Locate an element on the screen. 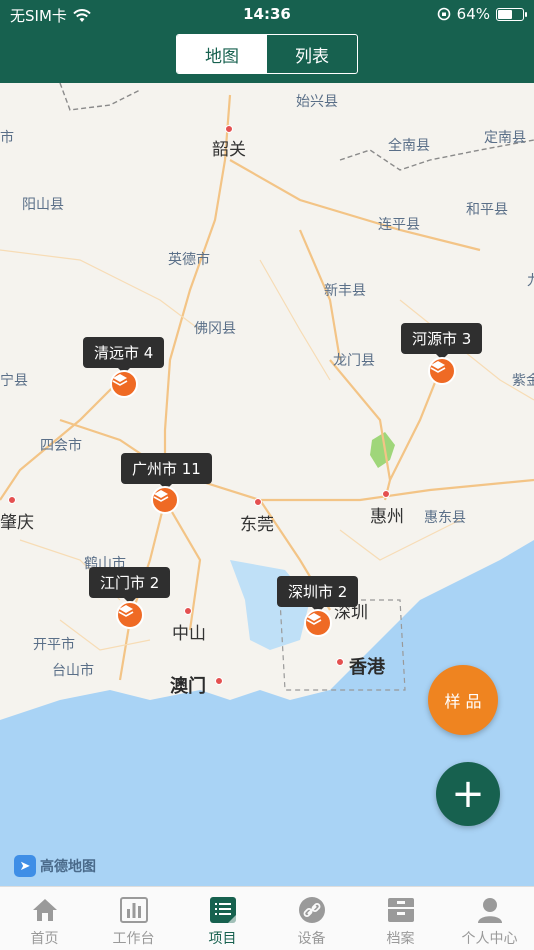 The height and width of the screenshot is (950, 534). add-button: + is located at coordinates (468, 794).